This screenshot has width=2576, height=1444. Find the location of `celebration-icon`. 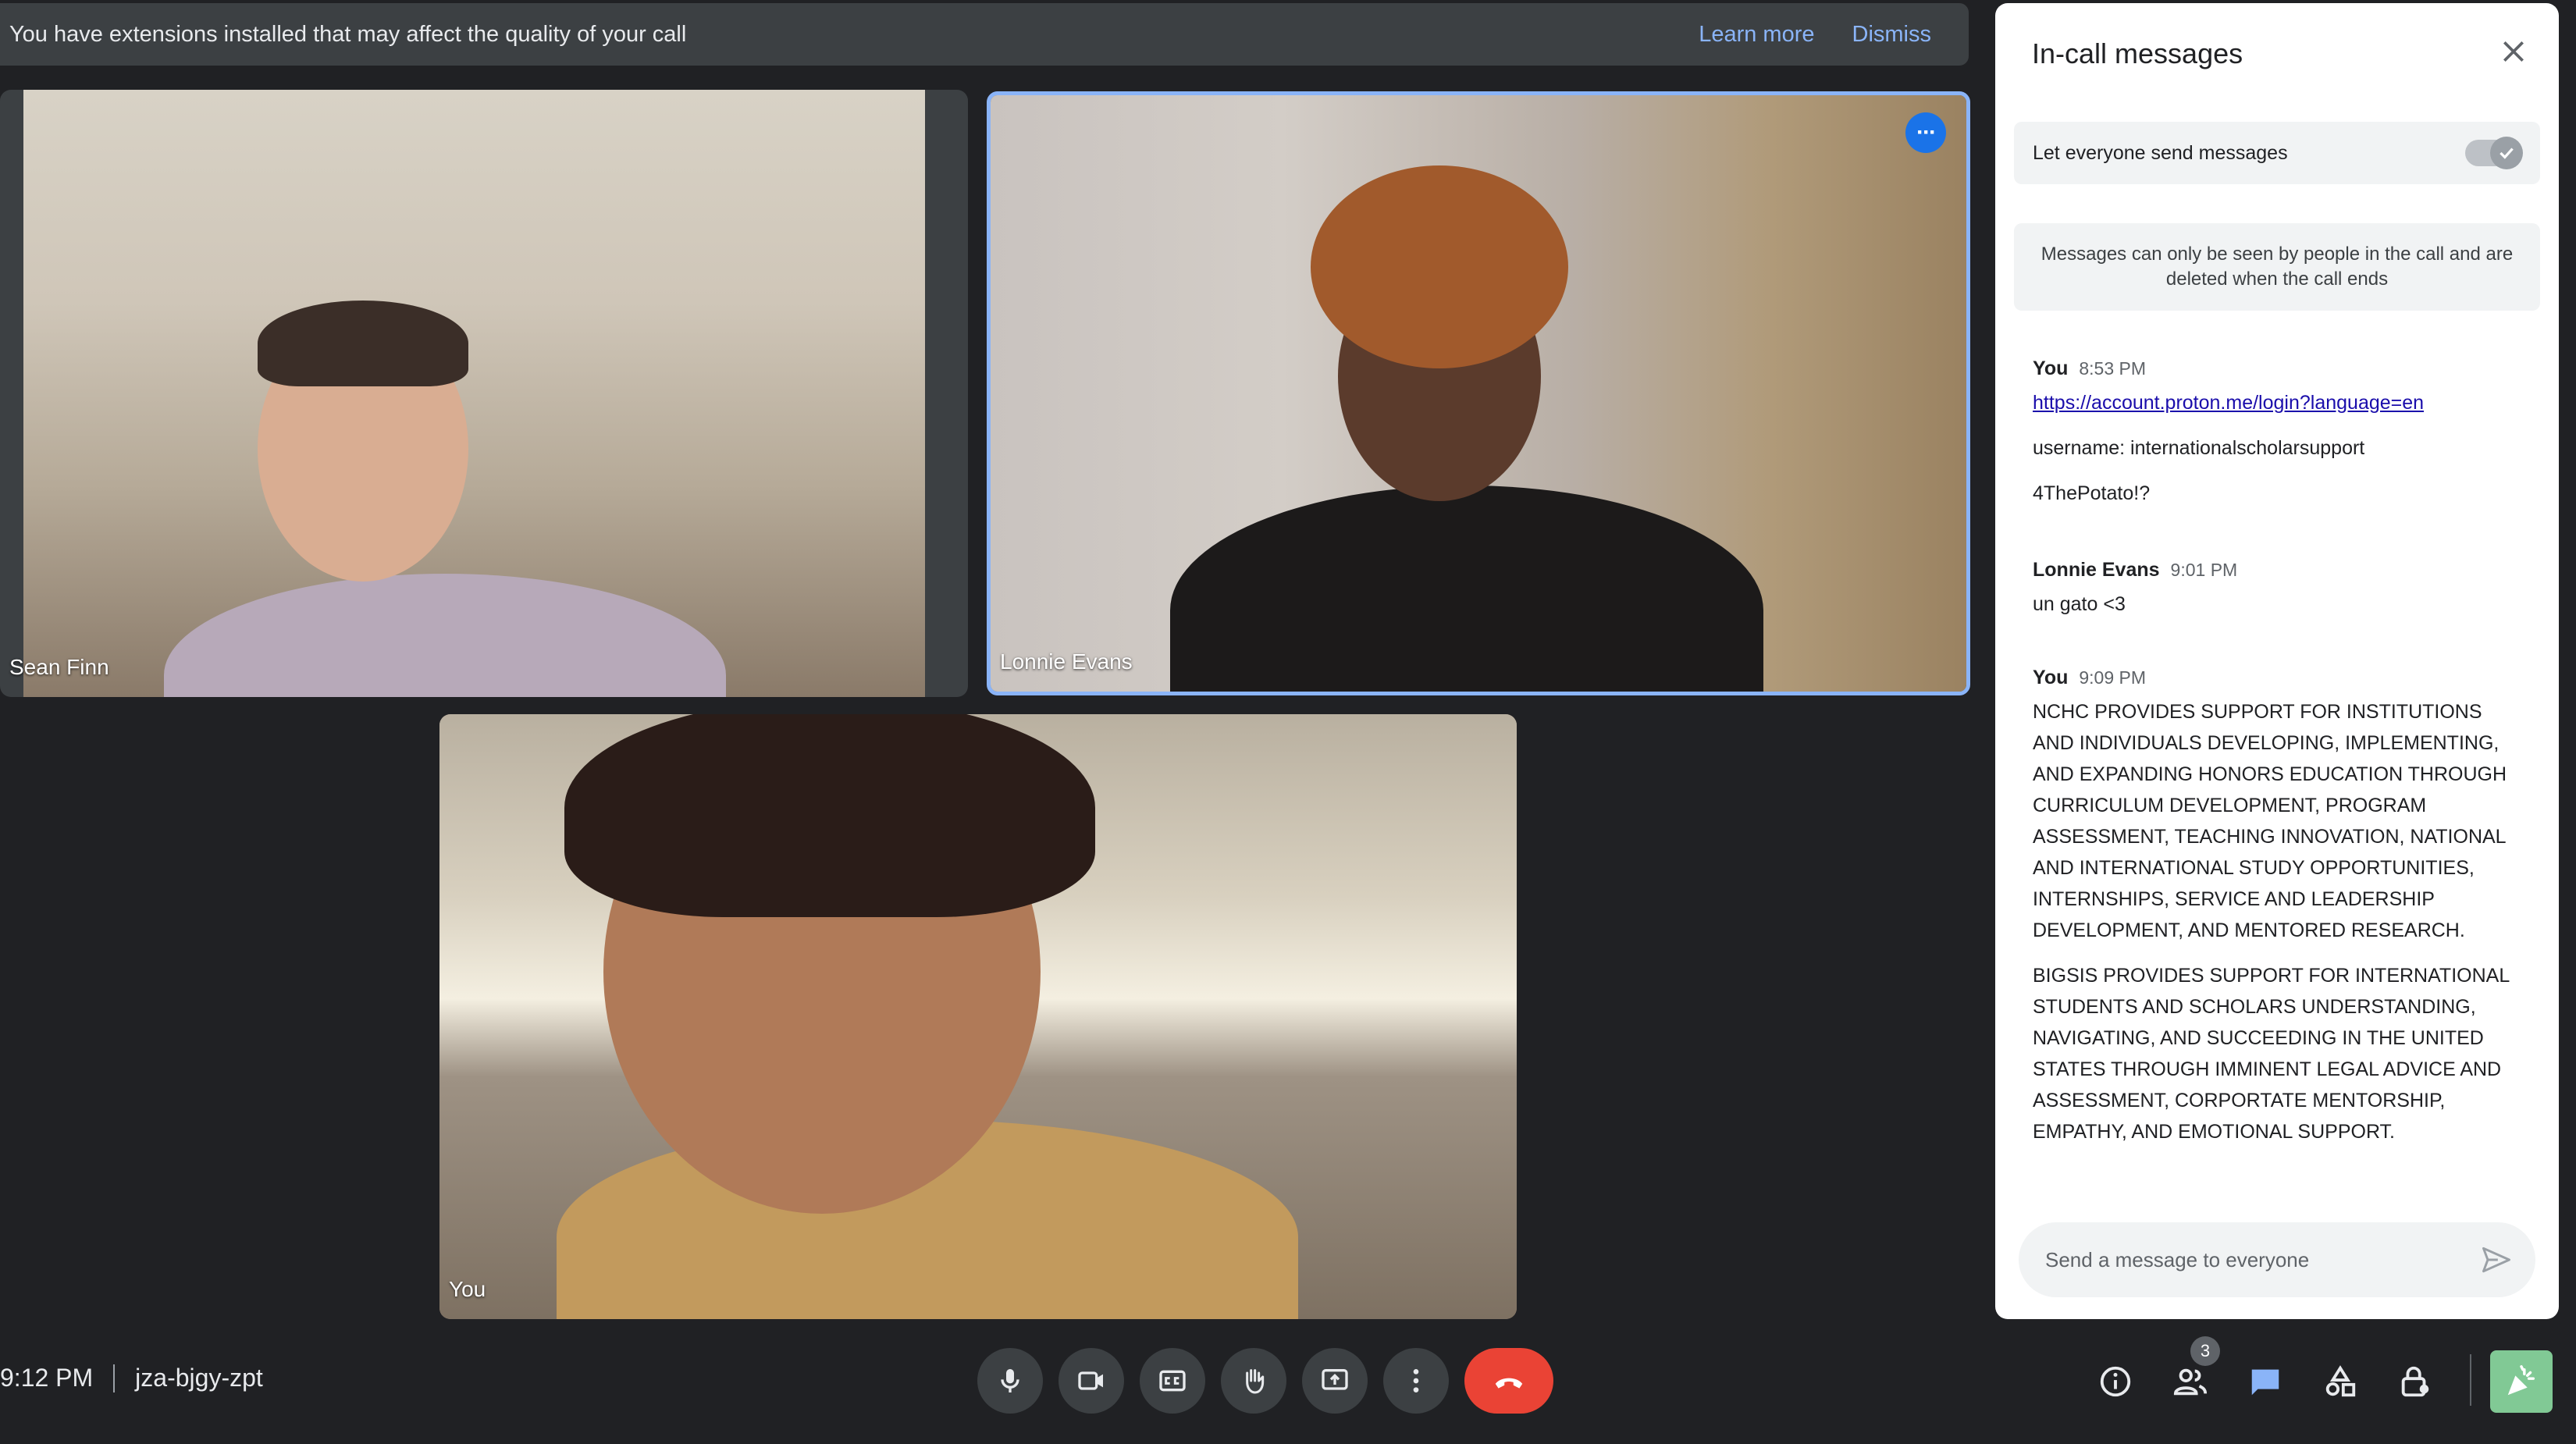

celebration-icon is located at coordinates (2521, 1381).